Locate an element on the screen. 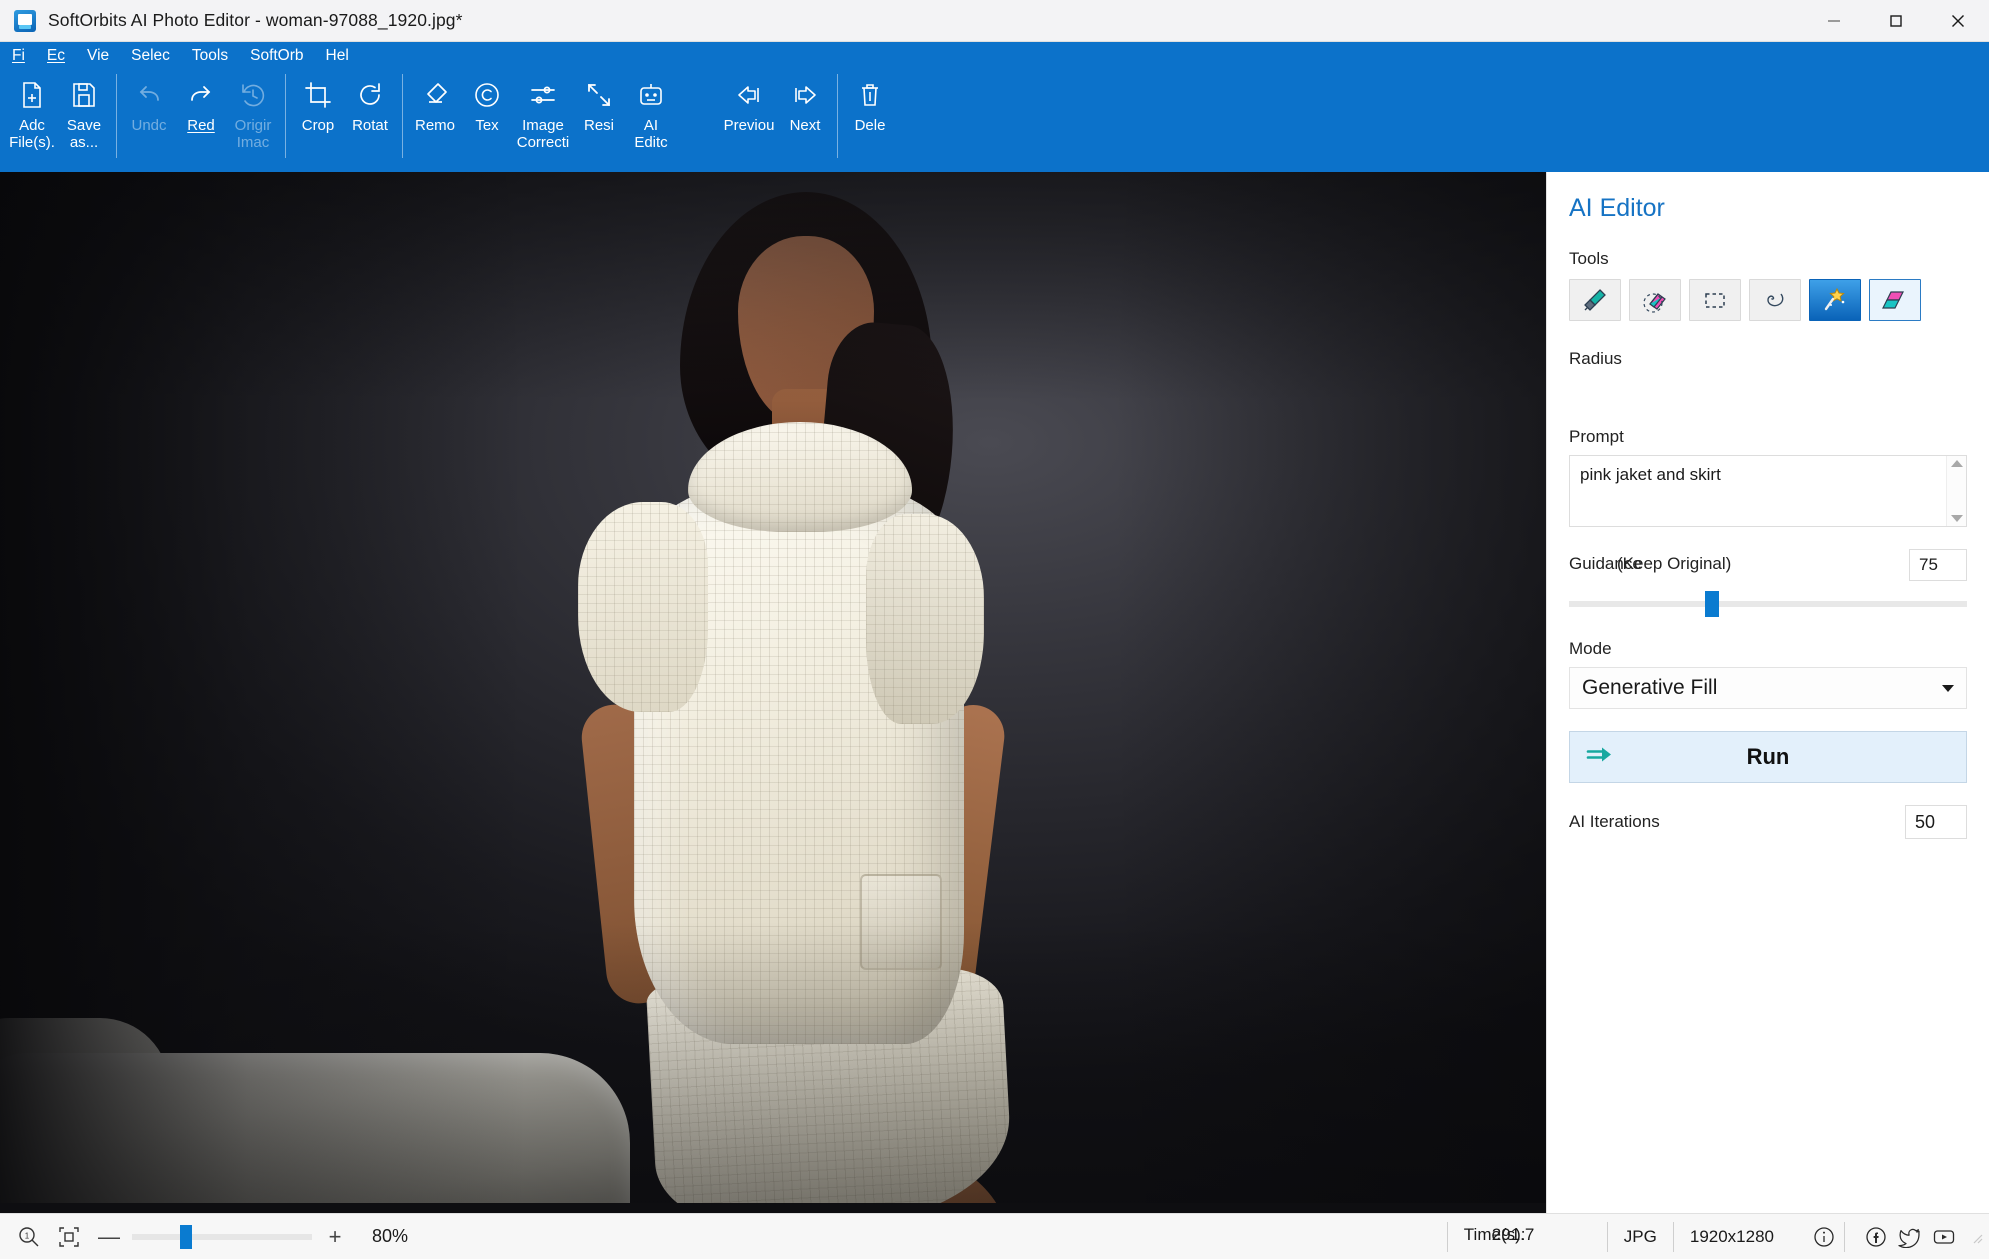 The height and width of the screenshot is (1259, 1989). save-as-label-1: Save is located at coordinates (84, 125).